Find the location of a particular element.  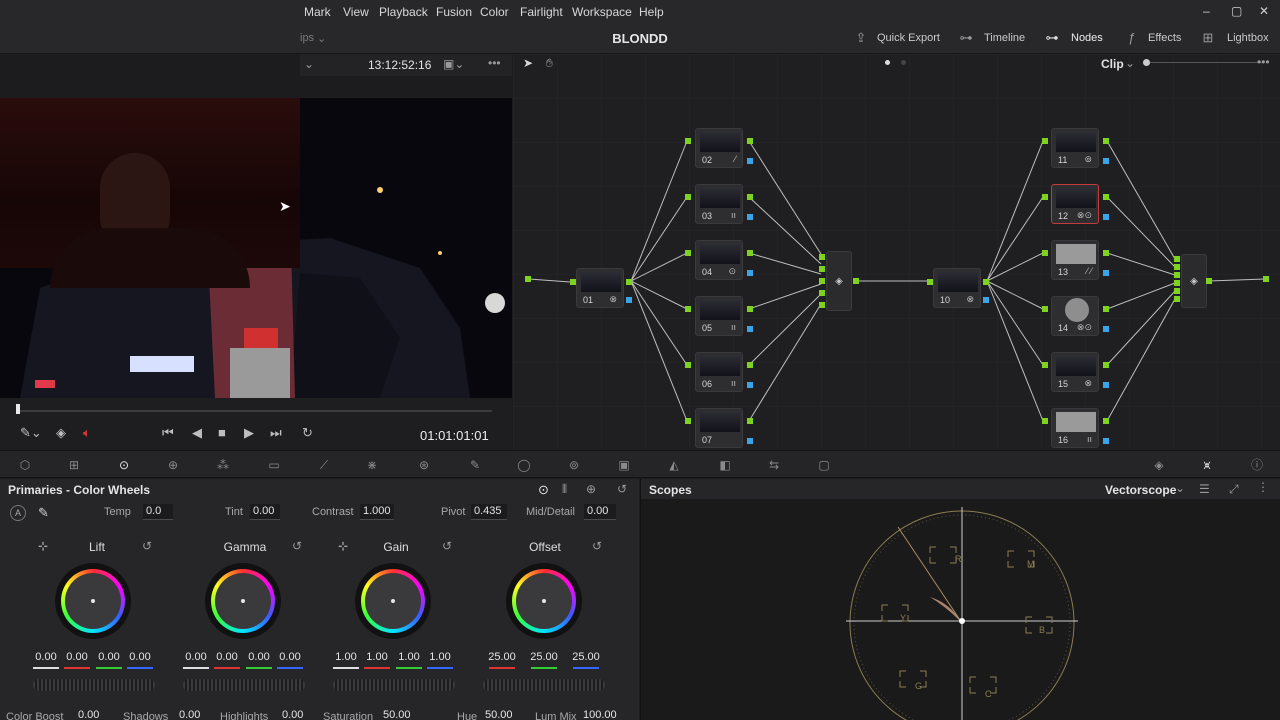

lift-b: 0.00 is located at coordinates (140, 657).